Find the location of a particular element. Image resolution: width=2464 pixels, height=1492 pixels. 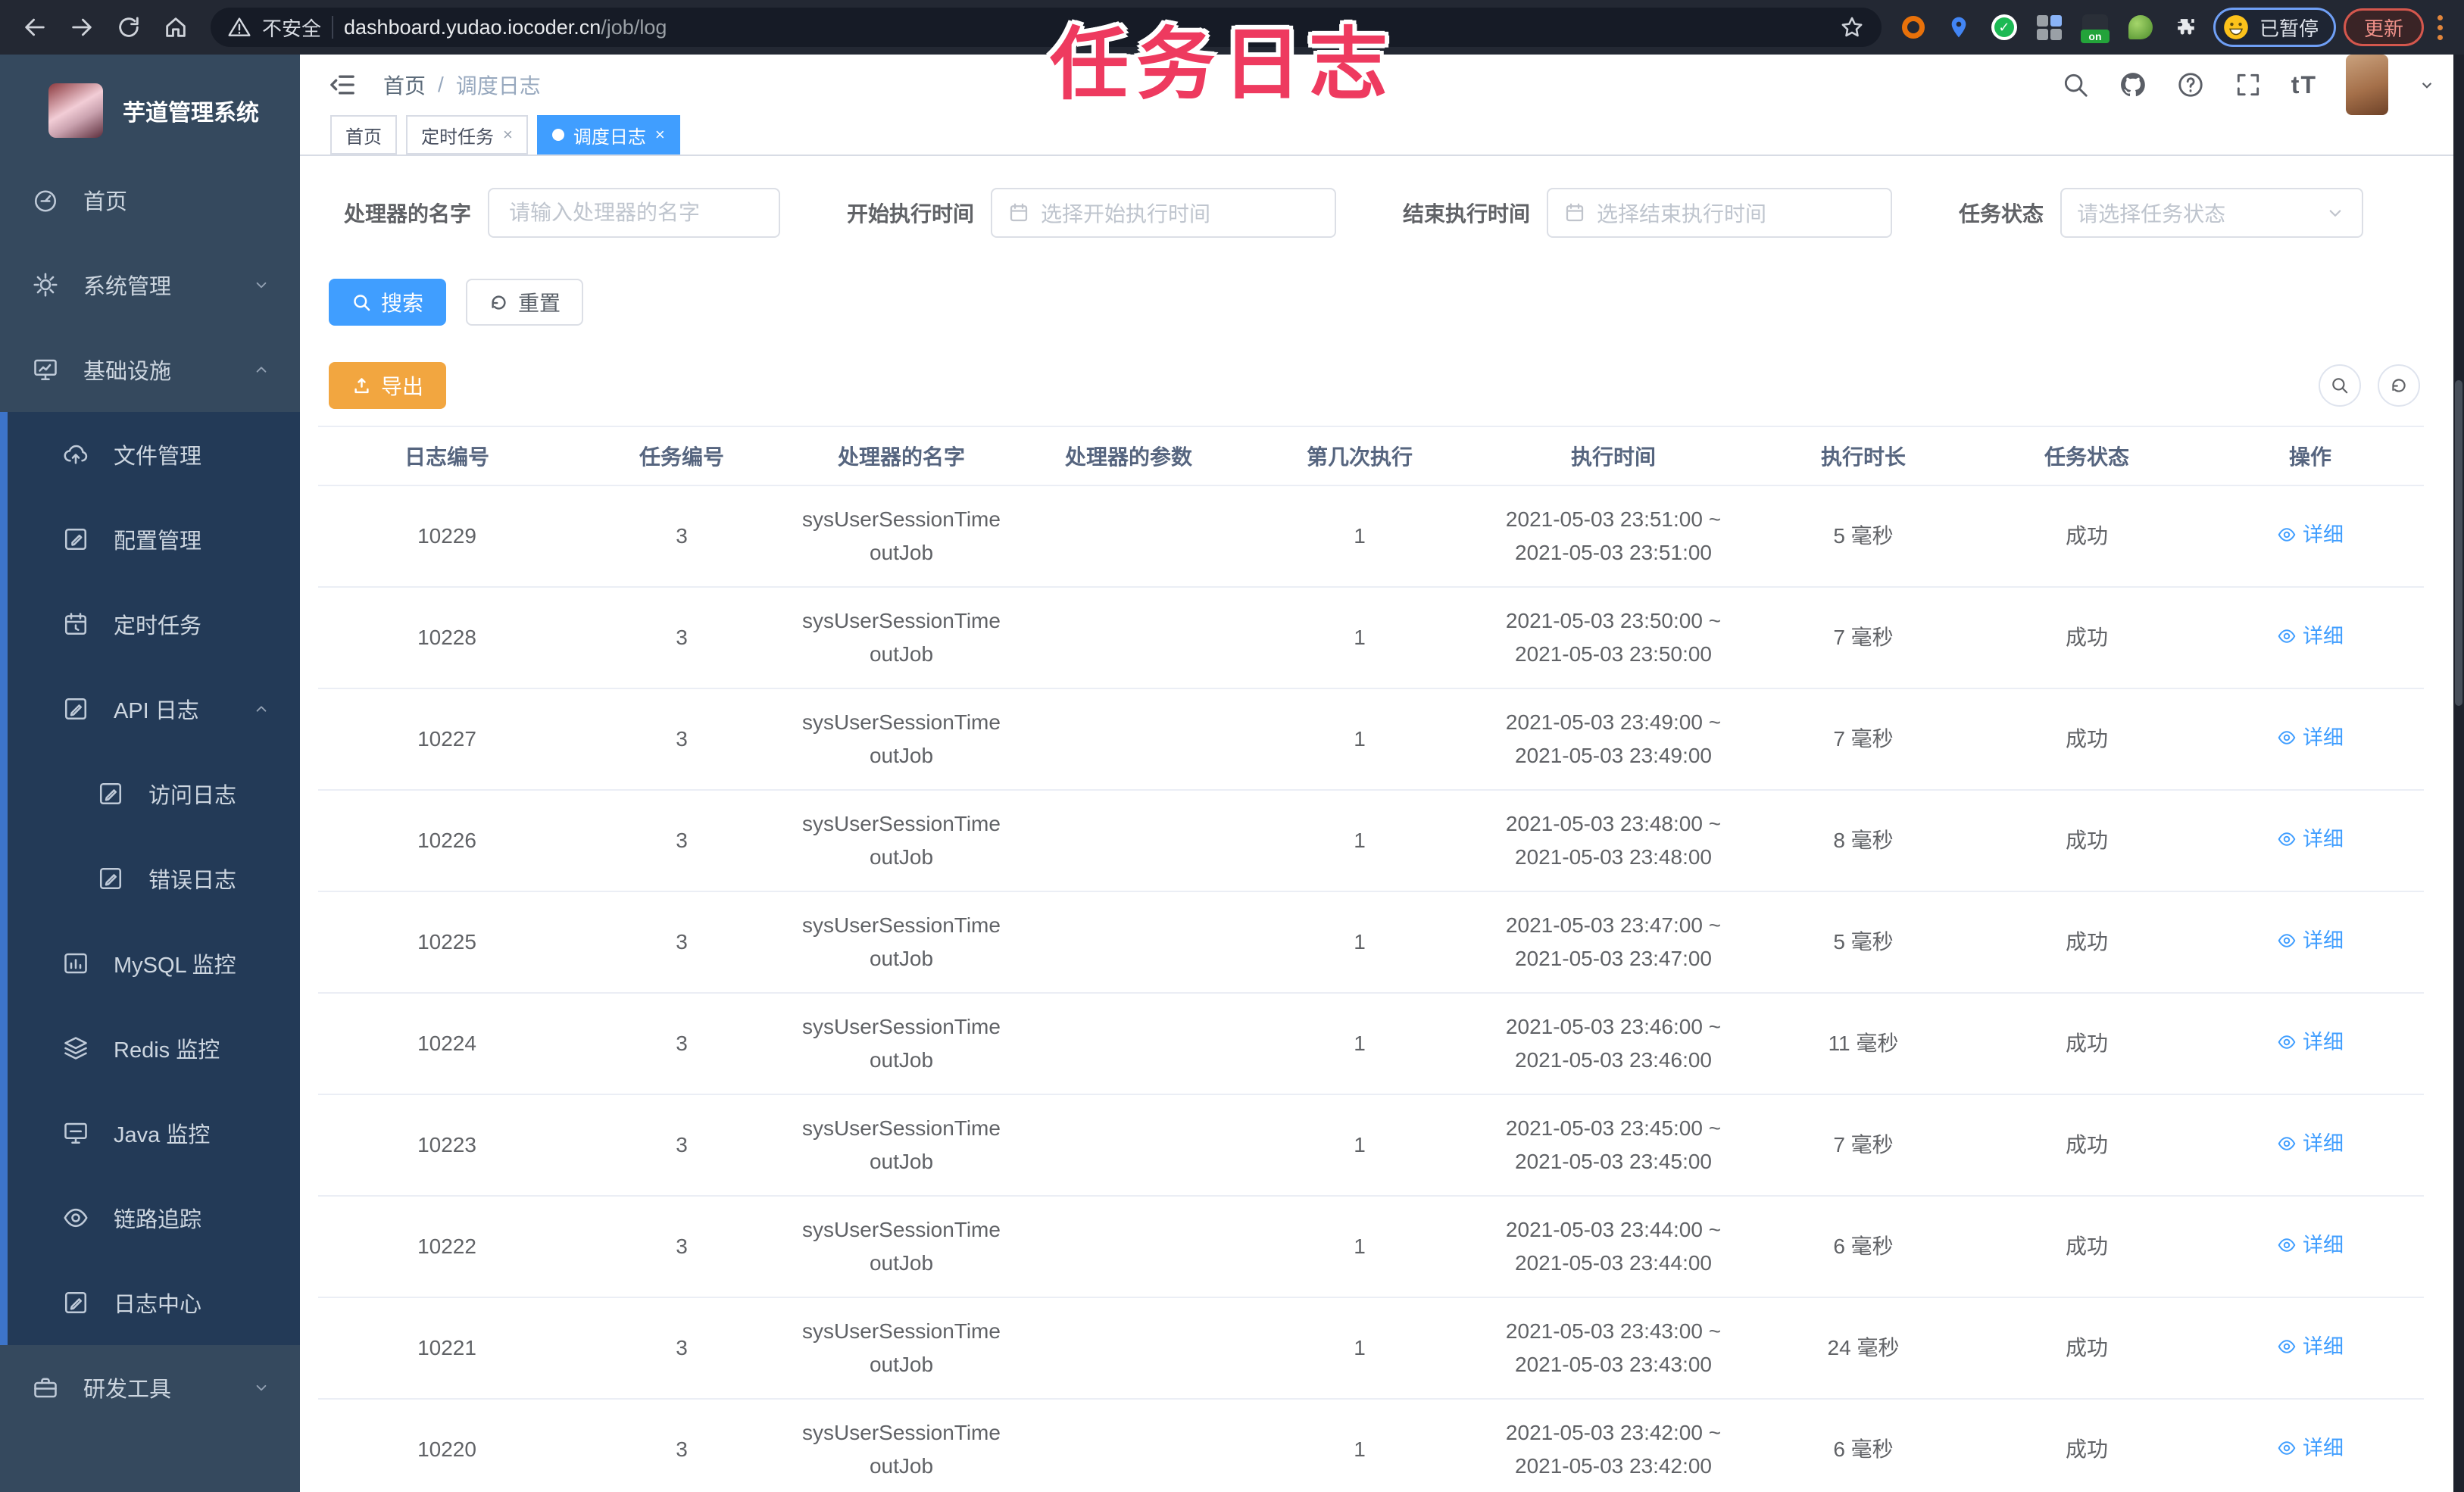

sidebar-item-config-management: 配置管理 is located at coordinates (154, 540).